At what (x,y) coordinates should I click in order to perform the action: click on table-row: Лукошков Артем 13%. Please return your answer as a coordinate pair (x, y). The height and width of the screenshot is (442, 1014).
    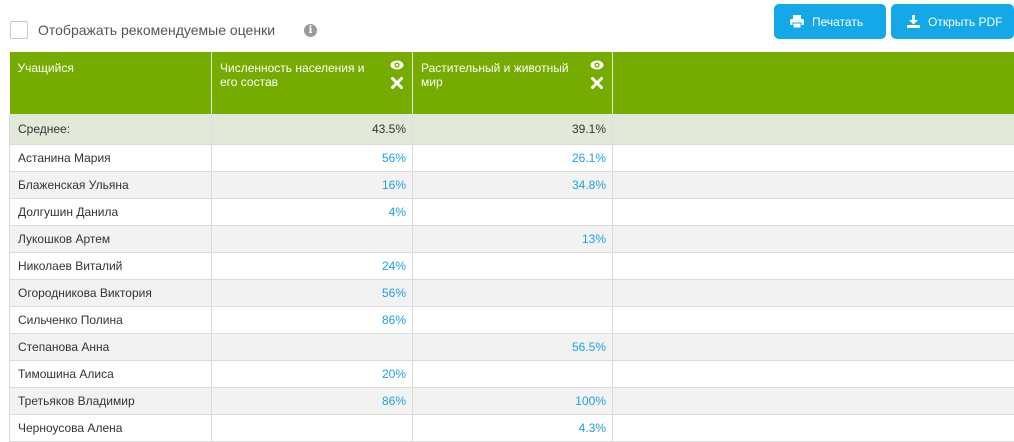
    Looking at the image, I should click on (512, 238).